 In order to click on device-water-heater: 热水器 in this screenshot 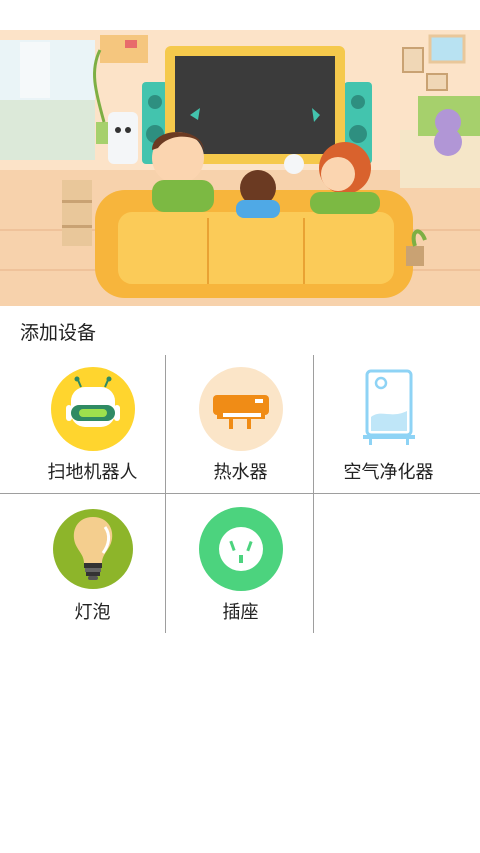, I will do `click(240, 424)`.